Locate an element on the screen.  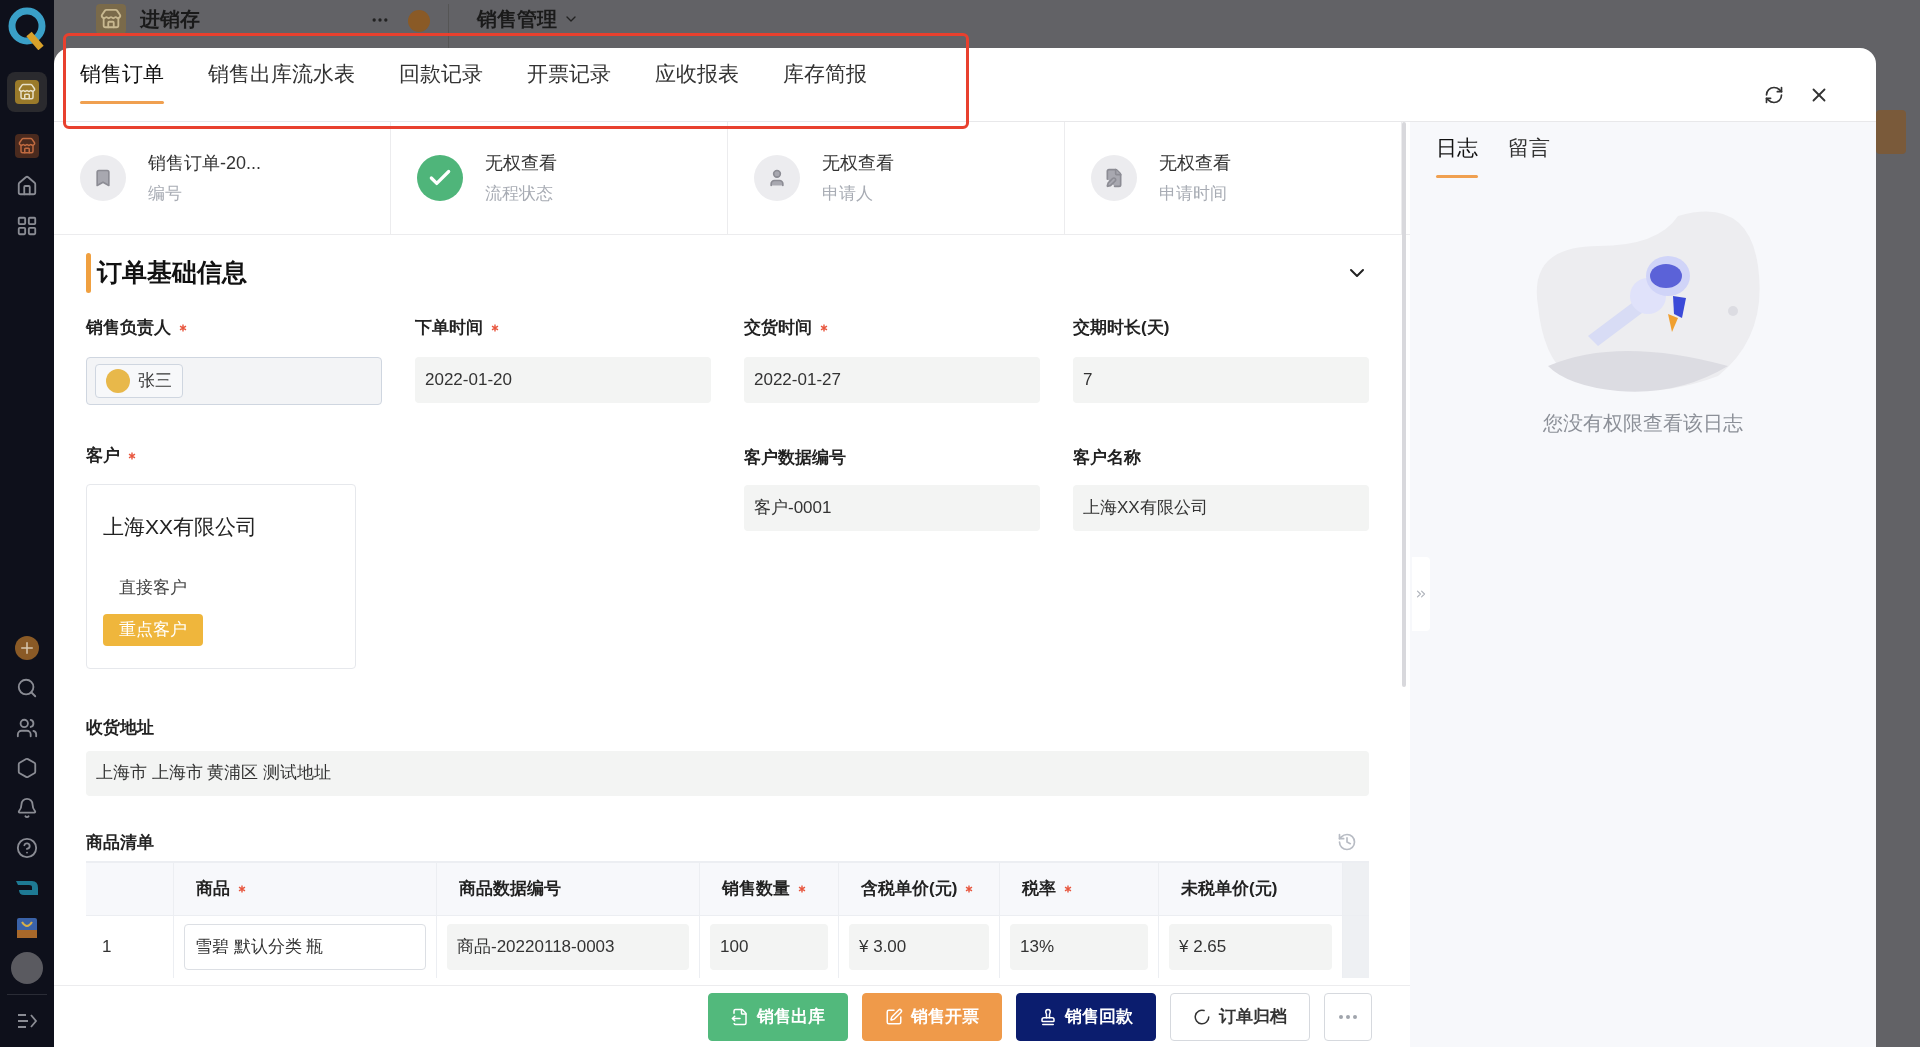
scrollbar is located at coordinates (1404, 404).